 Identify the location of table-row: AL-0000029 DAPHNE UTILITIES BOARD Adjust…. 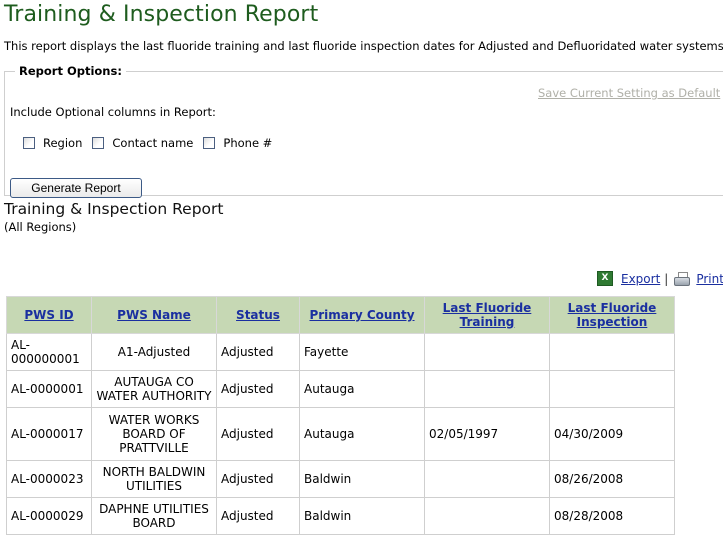
(340, 516).